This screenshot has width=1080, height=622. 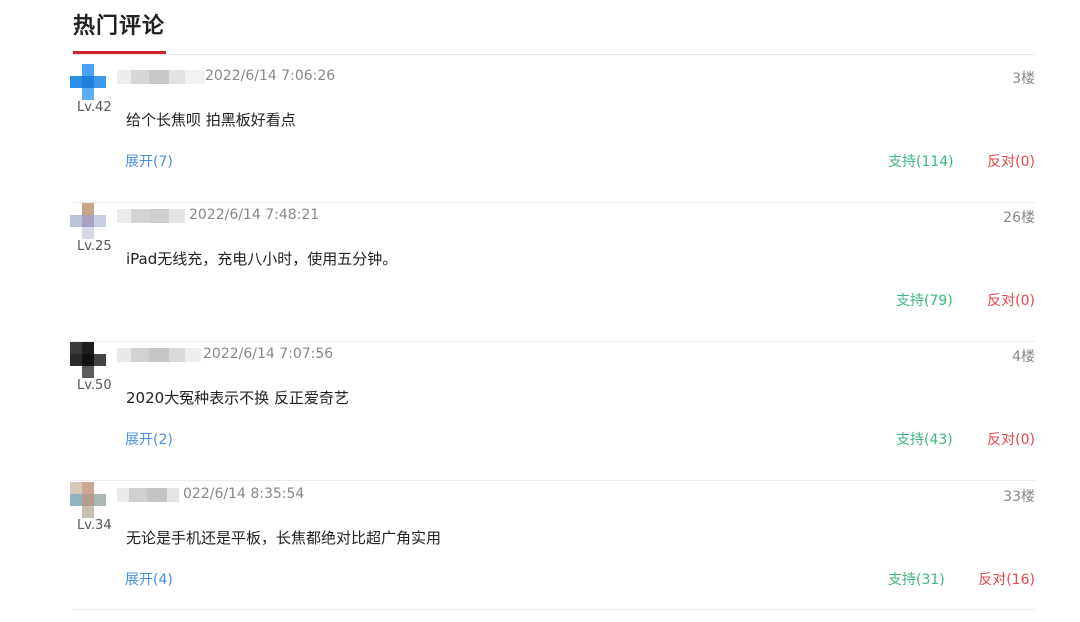 What do you see at coordinates (284, 538) in the screenshot?
I see `comment-text: 无论是手机还是平板，长焦都绝对比超广角实用` at bounding box center [284, 538].